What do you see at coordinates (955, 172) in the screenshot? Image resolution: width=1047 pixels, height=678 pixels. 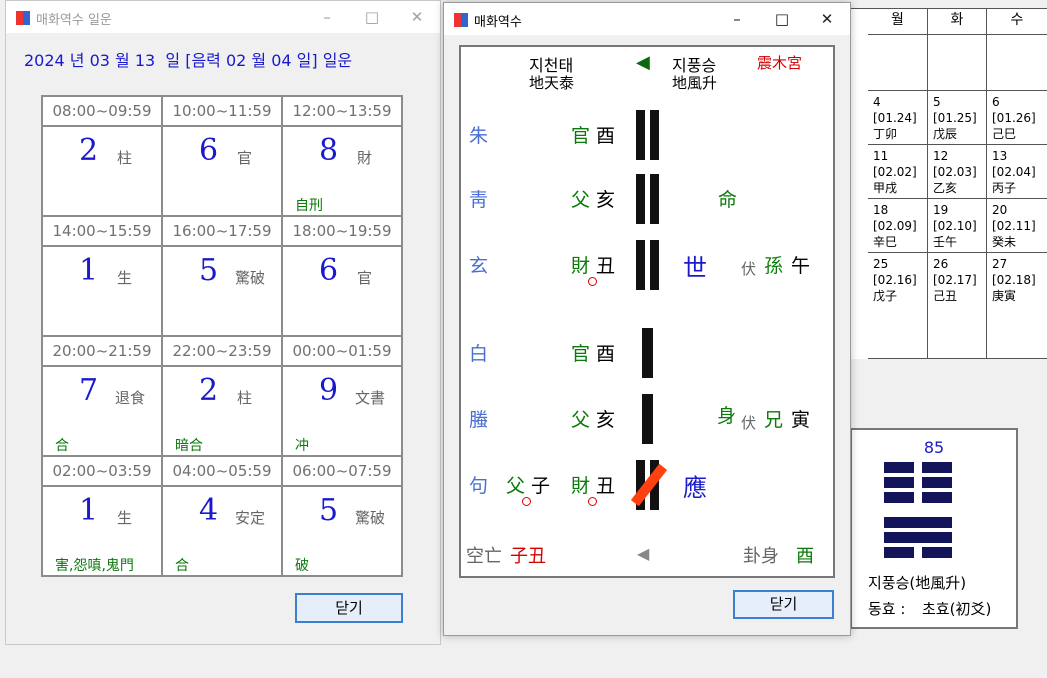 I see `lunar-date: [02.03]` at bounding box center [955, 172].